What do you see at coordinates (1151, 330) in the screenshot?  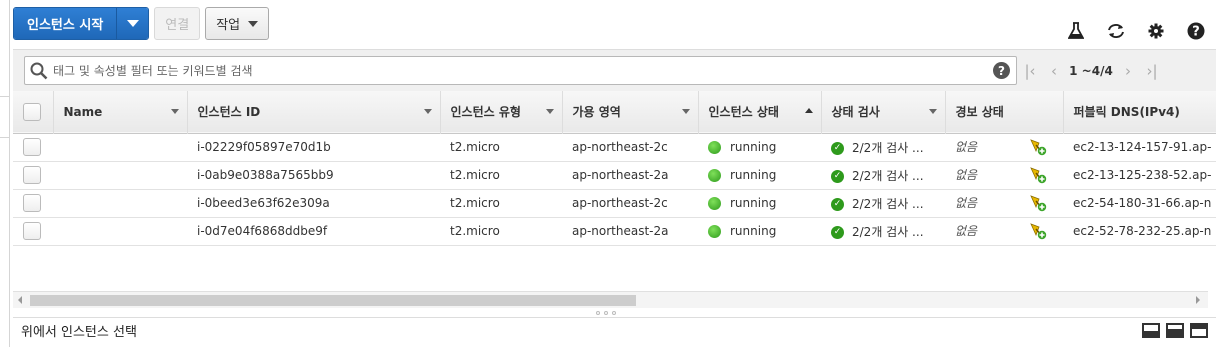 I see `panel-layout-small-icon` at bounding box center [1151, 330].